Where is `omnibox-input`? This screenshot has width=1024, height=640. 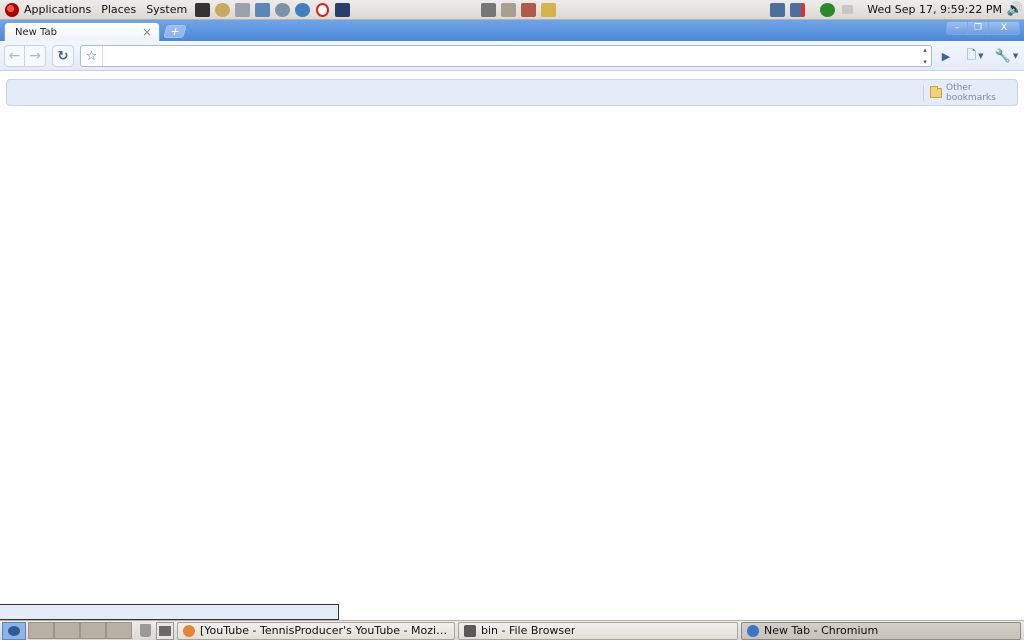 omnibox-input is located at coordinates (511, 56).